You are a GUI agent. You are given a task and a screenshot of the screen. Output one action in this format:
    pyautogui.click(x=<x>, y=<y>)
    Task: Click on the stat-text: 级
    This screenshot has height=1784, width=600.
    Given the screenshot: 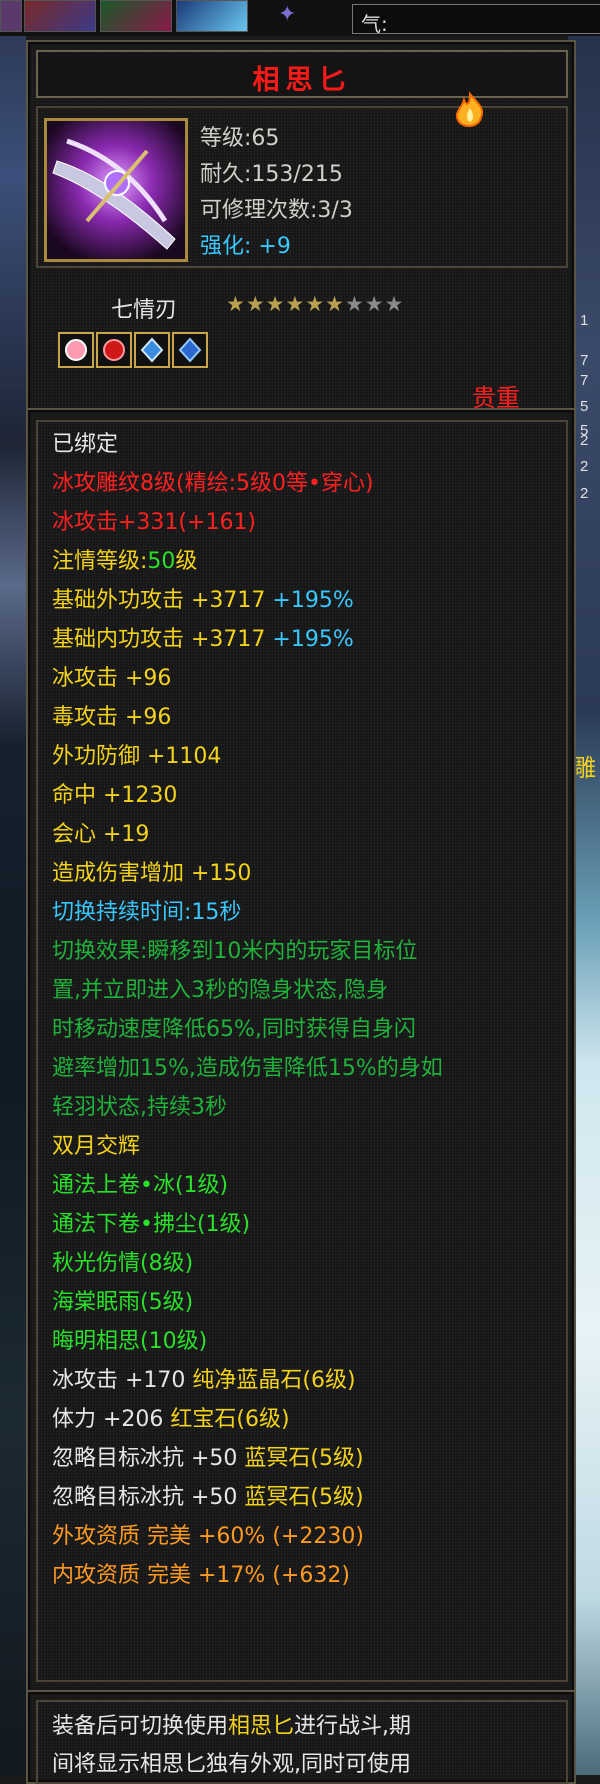 What is the action you would take?
    pyautogui.click(x=186, y=561)
    